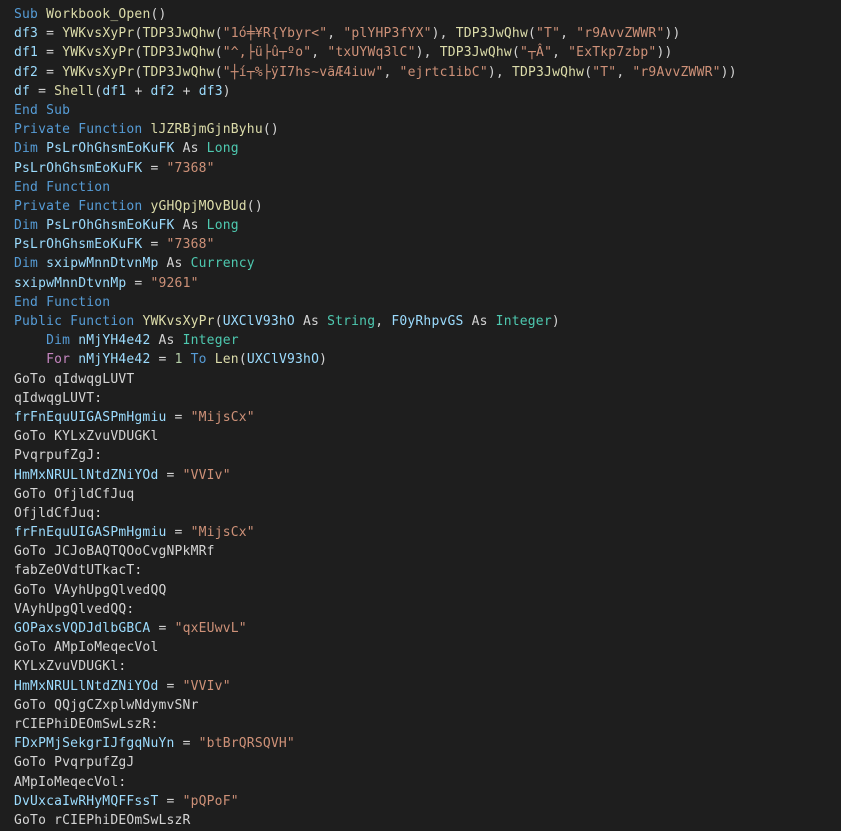 The image size is (841, 831). Describe the element at coordinates (86, 475) in the screenshot. I see `variable-token: HmMxNRULlNtdZNiYOd` at that location.